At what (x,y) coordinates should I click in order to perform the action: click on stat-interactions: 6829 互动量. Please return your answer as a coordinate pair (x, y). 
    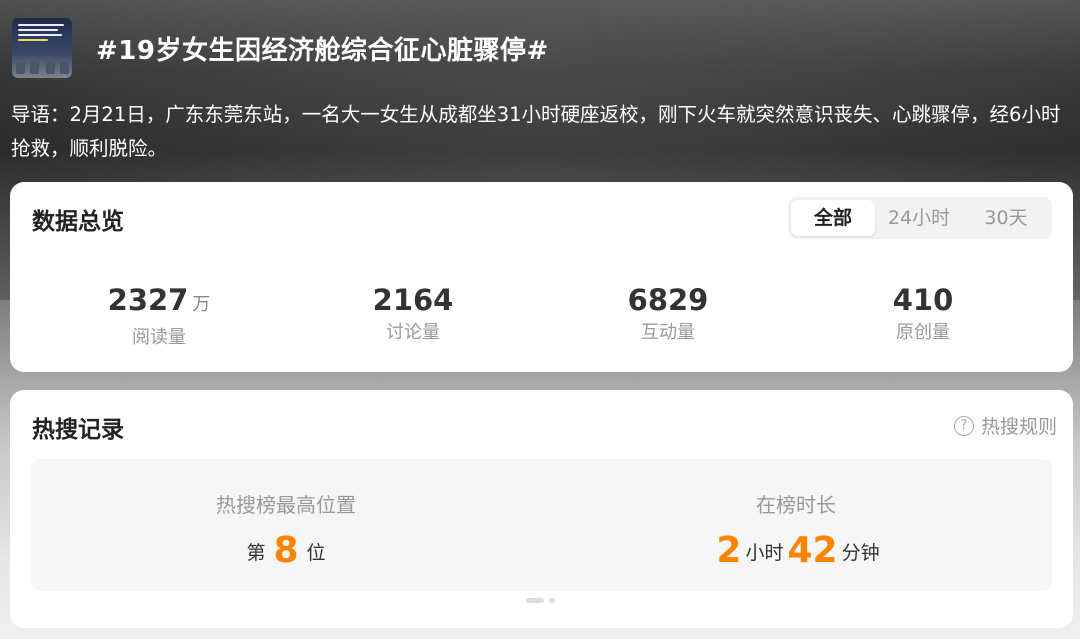
    Looking at the image, I should click on (668, 313).